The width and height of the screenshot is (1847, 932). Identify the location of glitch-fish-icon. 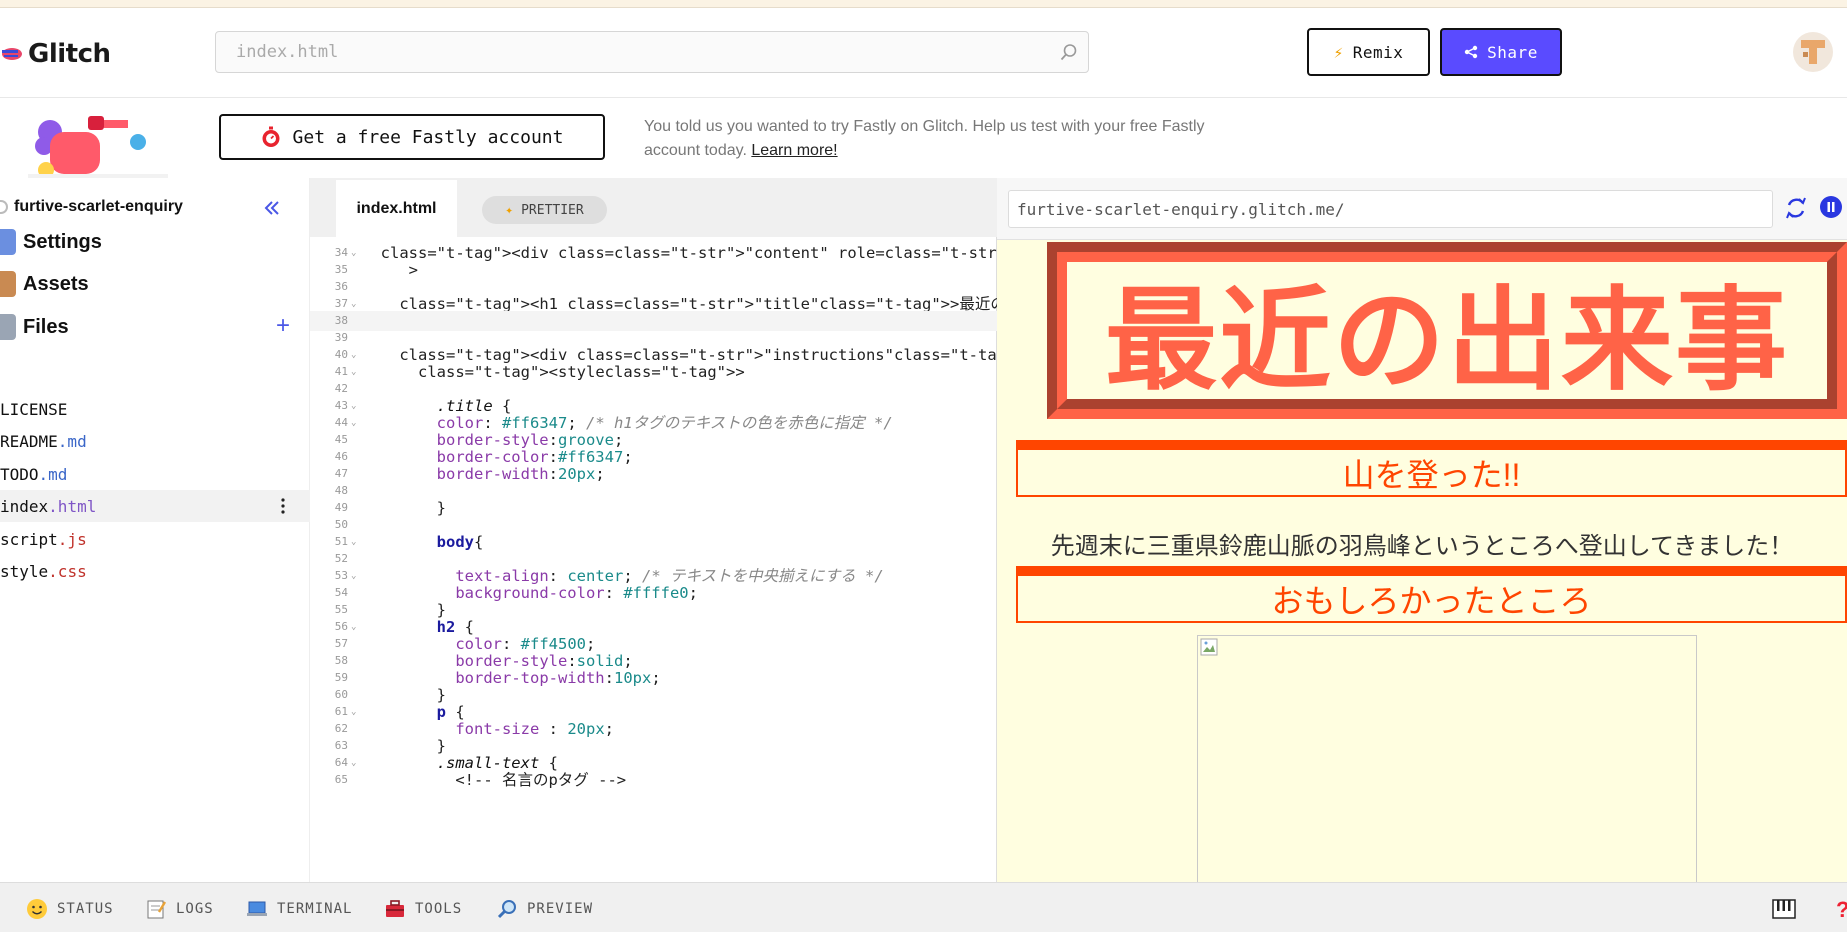
(12, 54).